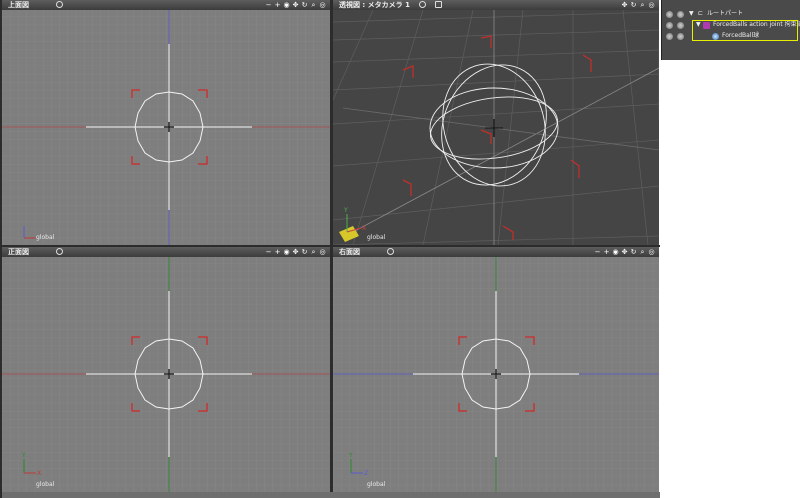  What do you see at coordinates (438, 4) in the screenshot?
I see `camera-select-icon` at bounding box center [438, 4].